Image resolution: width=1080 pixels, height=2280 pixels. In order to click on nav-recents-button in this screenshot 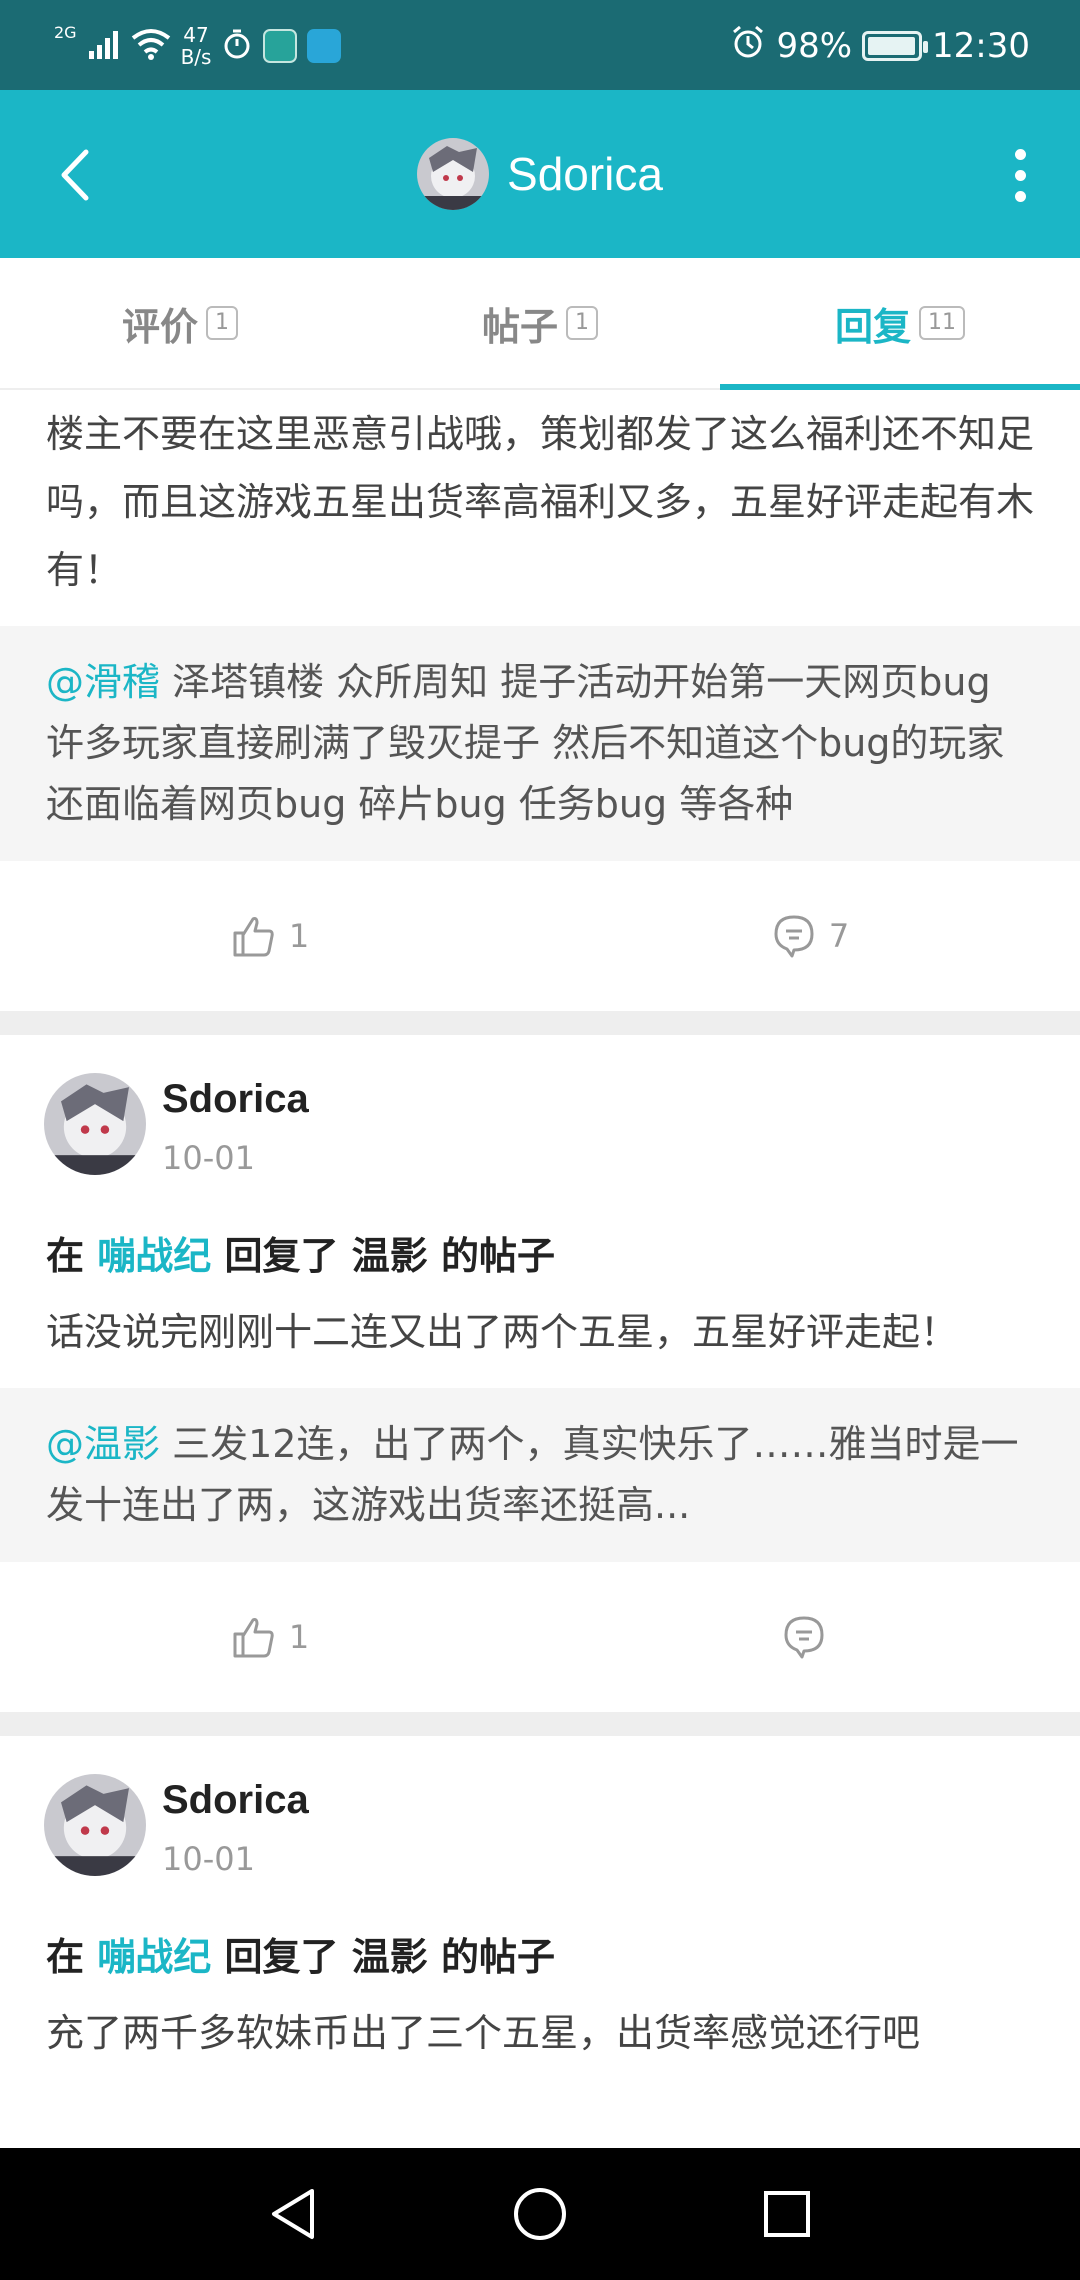, I will do `click(787, 2214)`.